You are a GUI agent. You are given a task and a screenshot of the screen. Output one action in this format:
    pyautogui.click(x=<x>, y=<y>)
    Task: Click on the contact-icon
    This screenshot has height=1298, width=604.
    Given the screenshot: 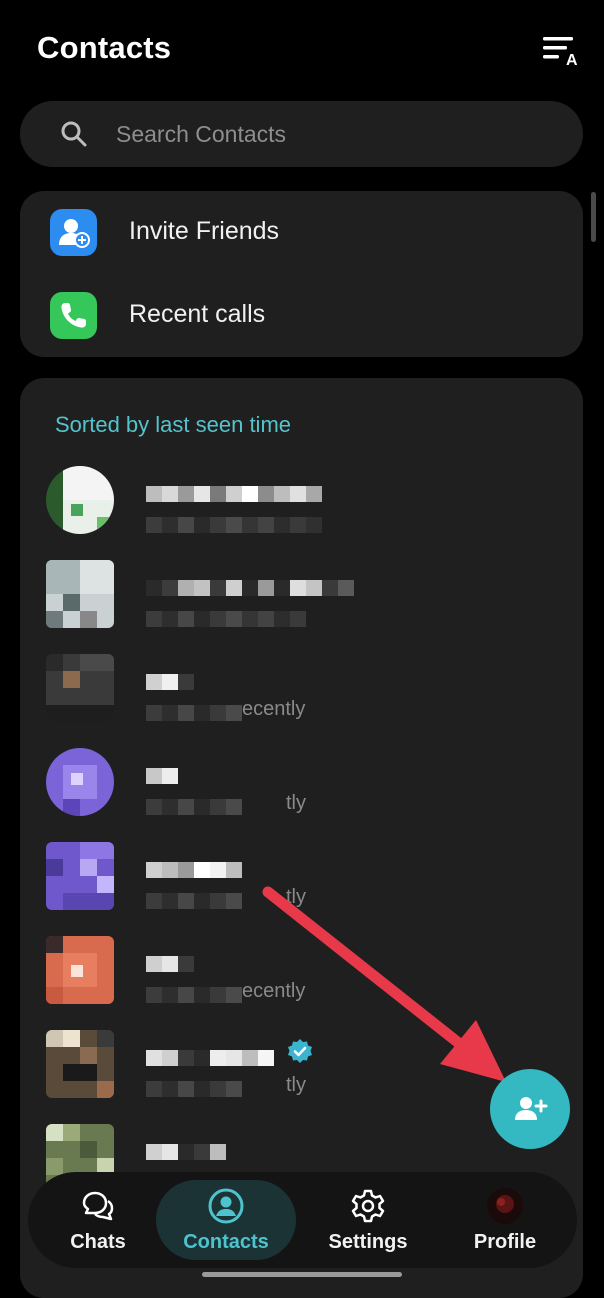 What is the action you would take?
    pyautogui.click(x=226, y=1206)
    